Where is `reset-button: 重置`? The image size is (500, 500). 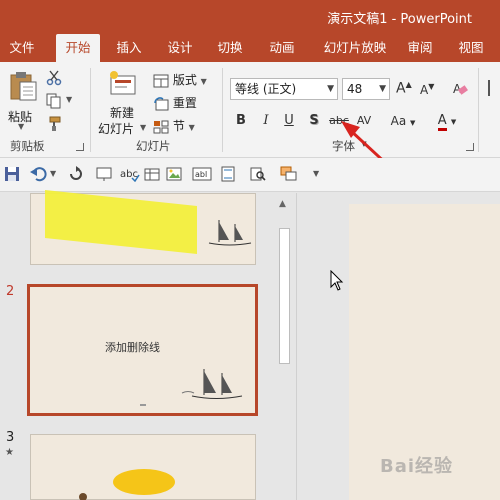 reset-button: 重置 is located at coordinates (175, 103).